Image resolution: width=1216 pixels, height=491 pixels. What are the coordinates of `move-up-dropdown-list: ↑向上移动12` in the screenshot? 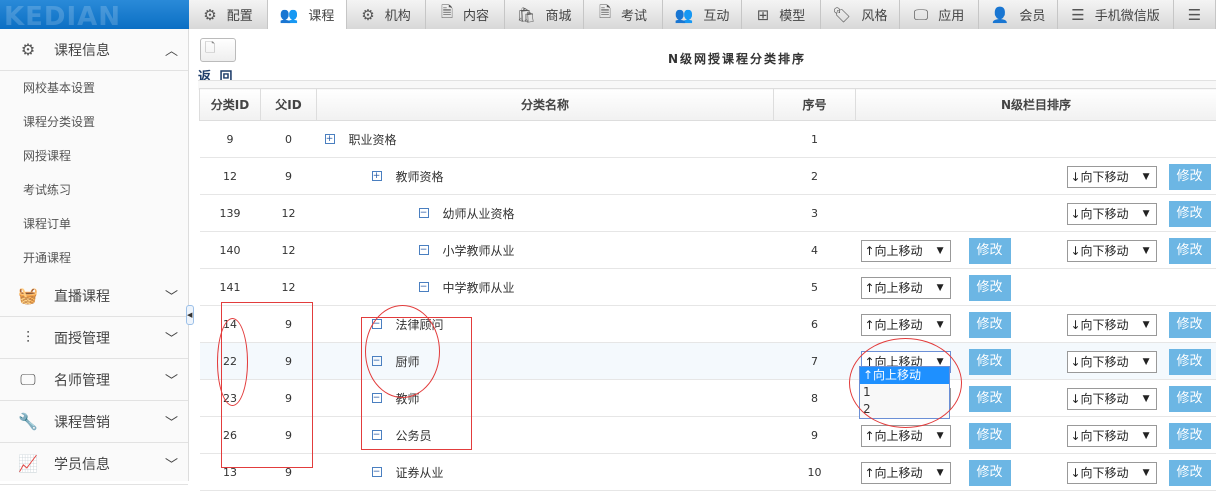 It's located at (904, 392).